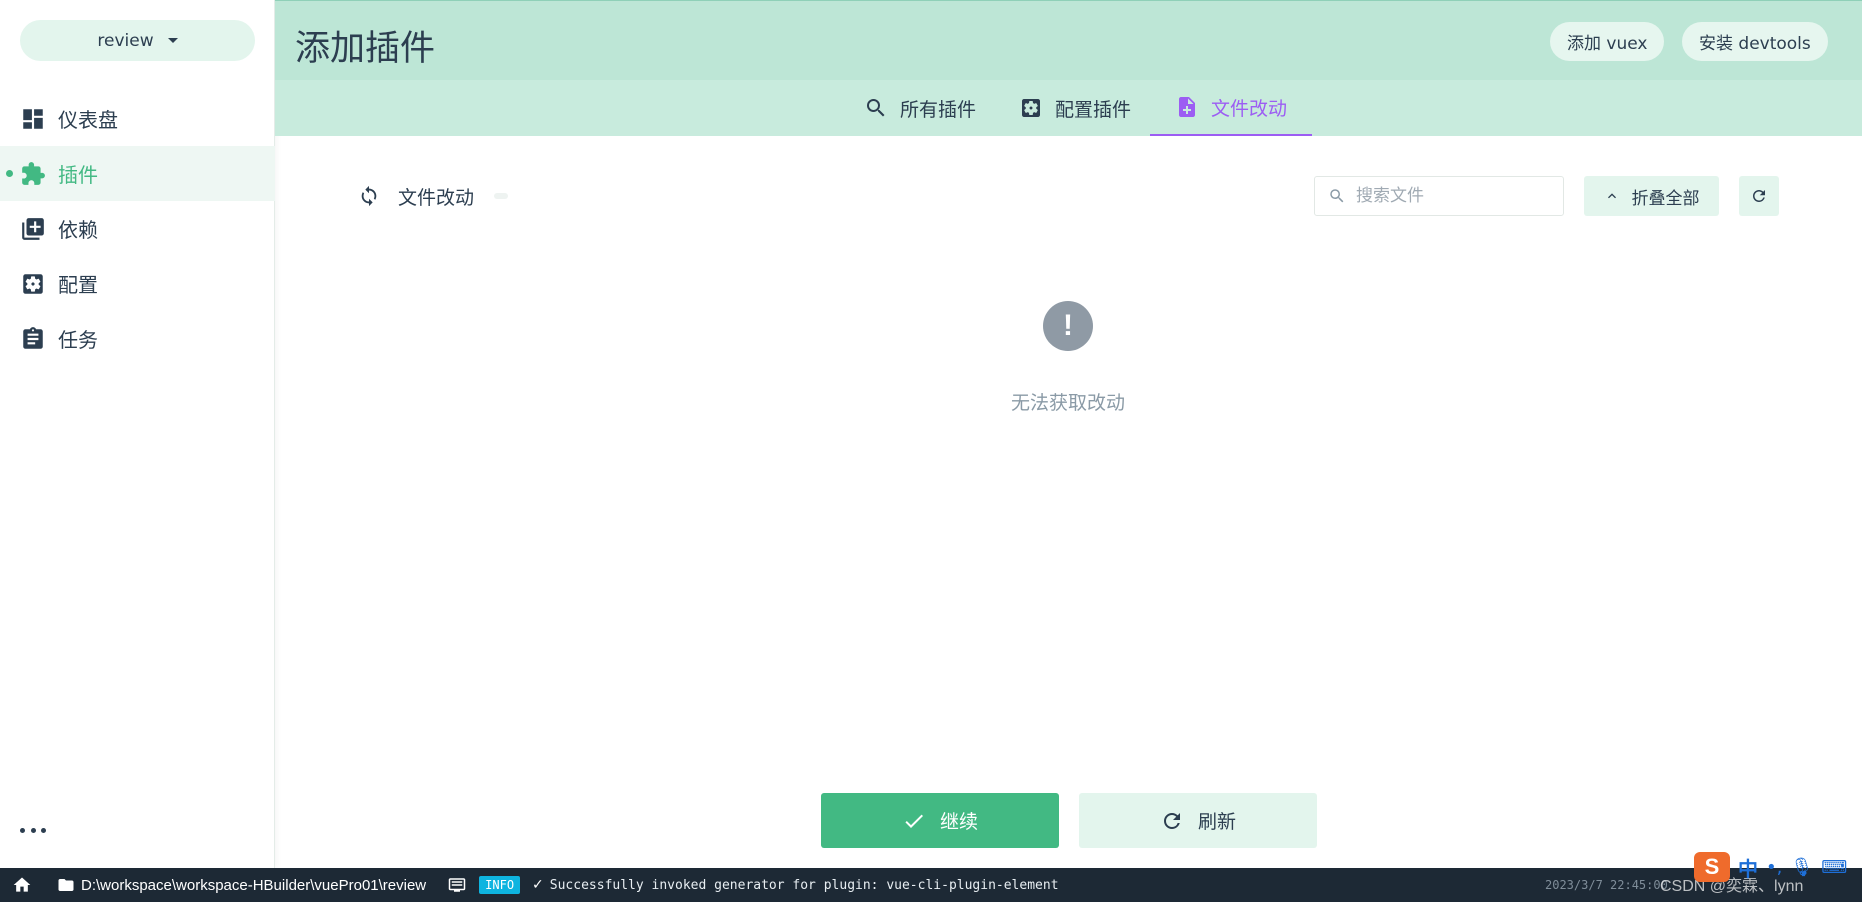  Describe the element at coordinates (1186, 107) in the screenshot. I see `file-plus-icon` at that location.